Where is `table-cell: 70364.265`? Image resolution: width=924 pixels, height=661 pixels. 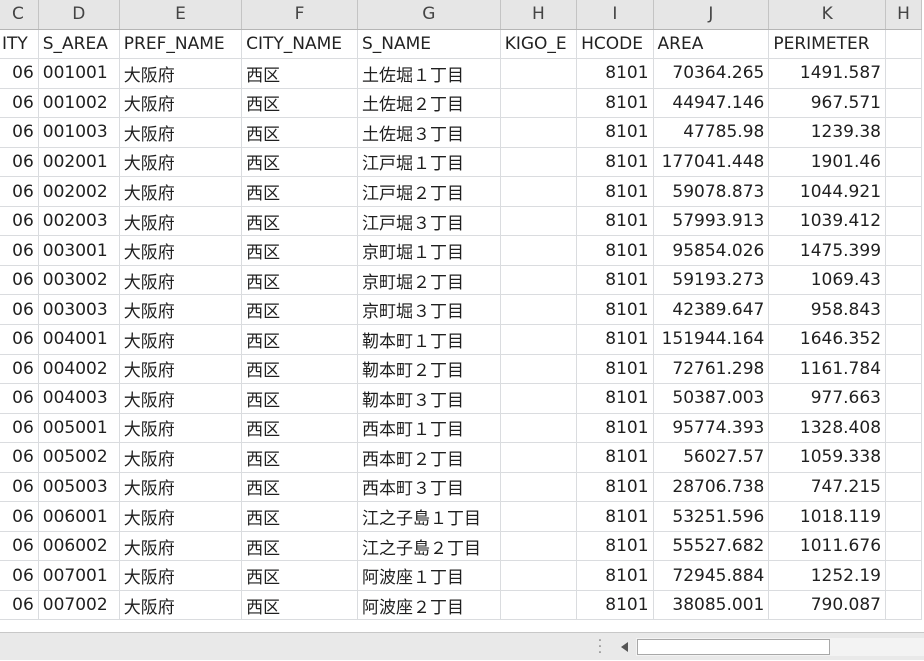 table-cell: 70364.265 is located at coordinates (711, 73).